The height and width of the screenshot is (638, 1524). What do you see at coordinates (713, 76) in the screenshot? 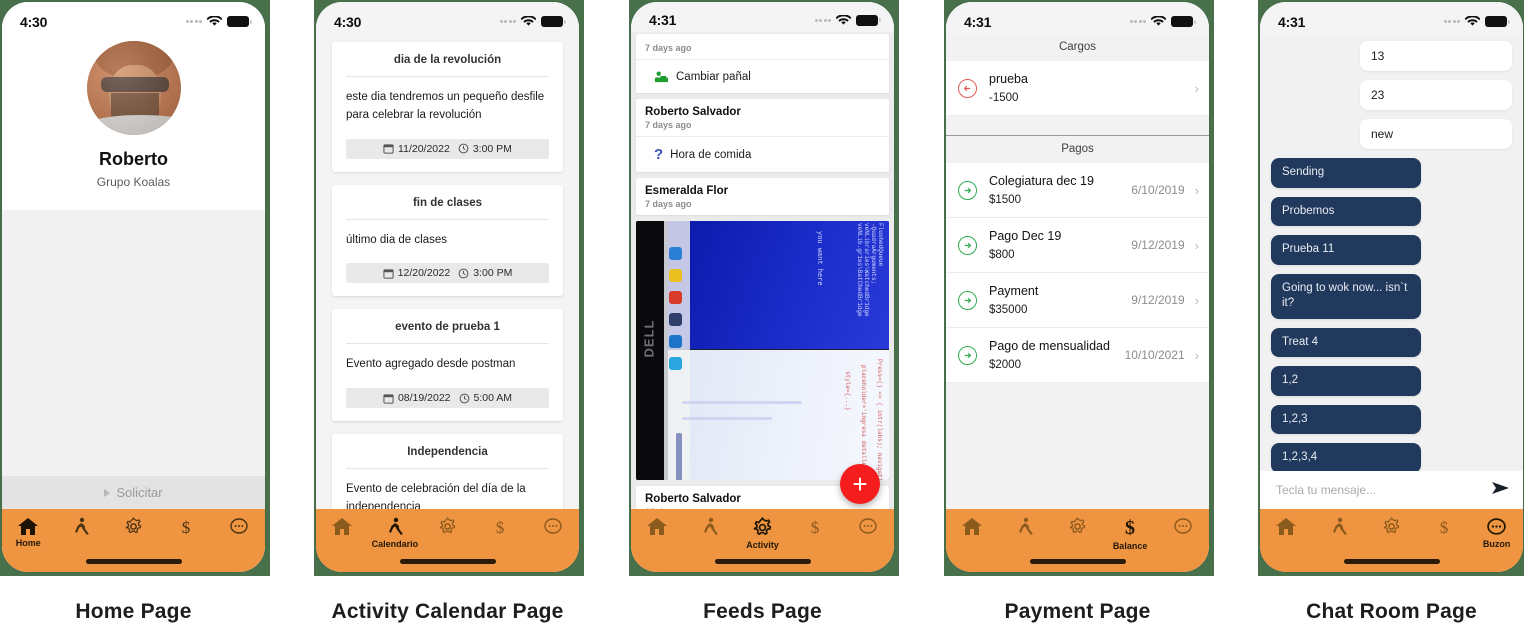
I see `feed-text: Cambiar pañal` at bounding box center [713, 76].